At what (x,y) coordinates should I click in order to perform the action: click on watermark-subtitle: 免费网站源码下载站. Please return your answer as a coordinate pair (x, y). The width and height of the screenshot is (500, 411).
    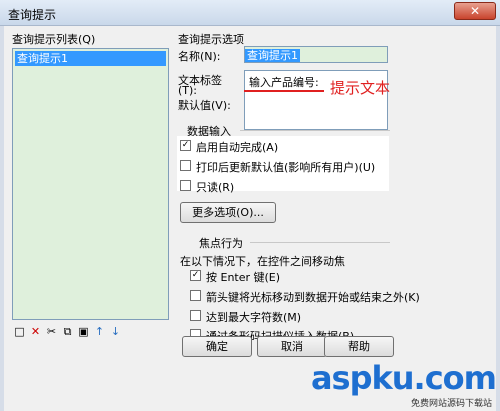
    Looking at the image, I should click on (451, 404).